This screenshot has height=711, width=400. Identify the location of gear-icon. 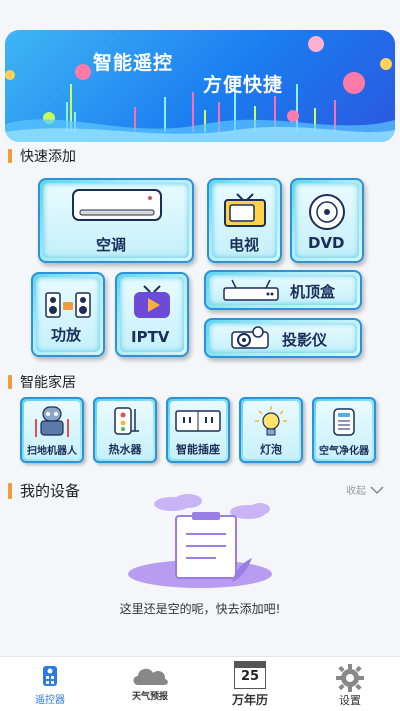
(350, 678).